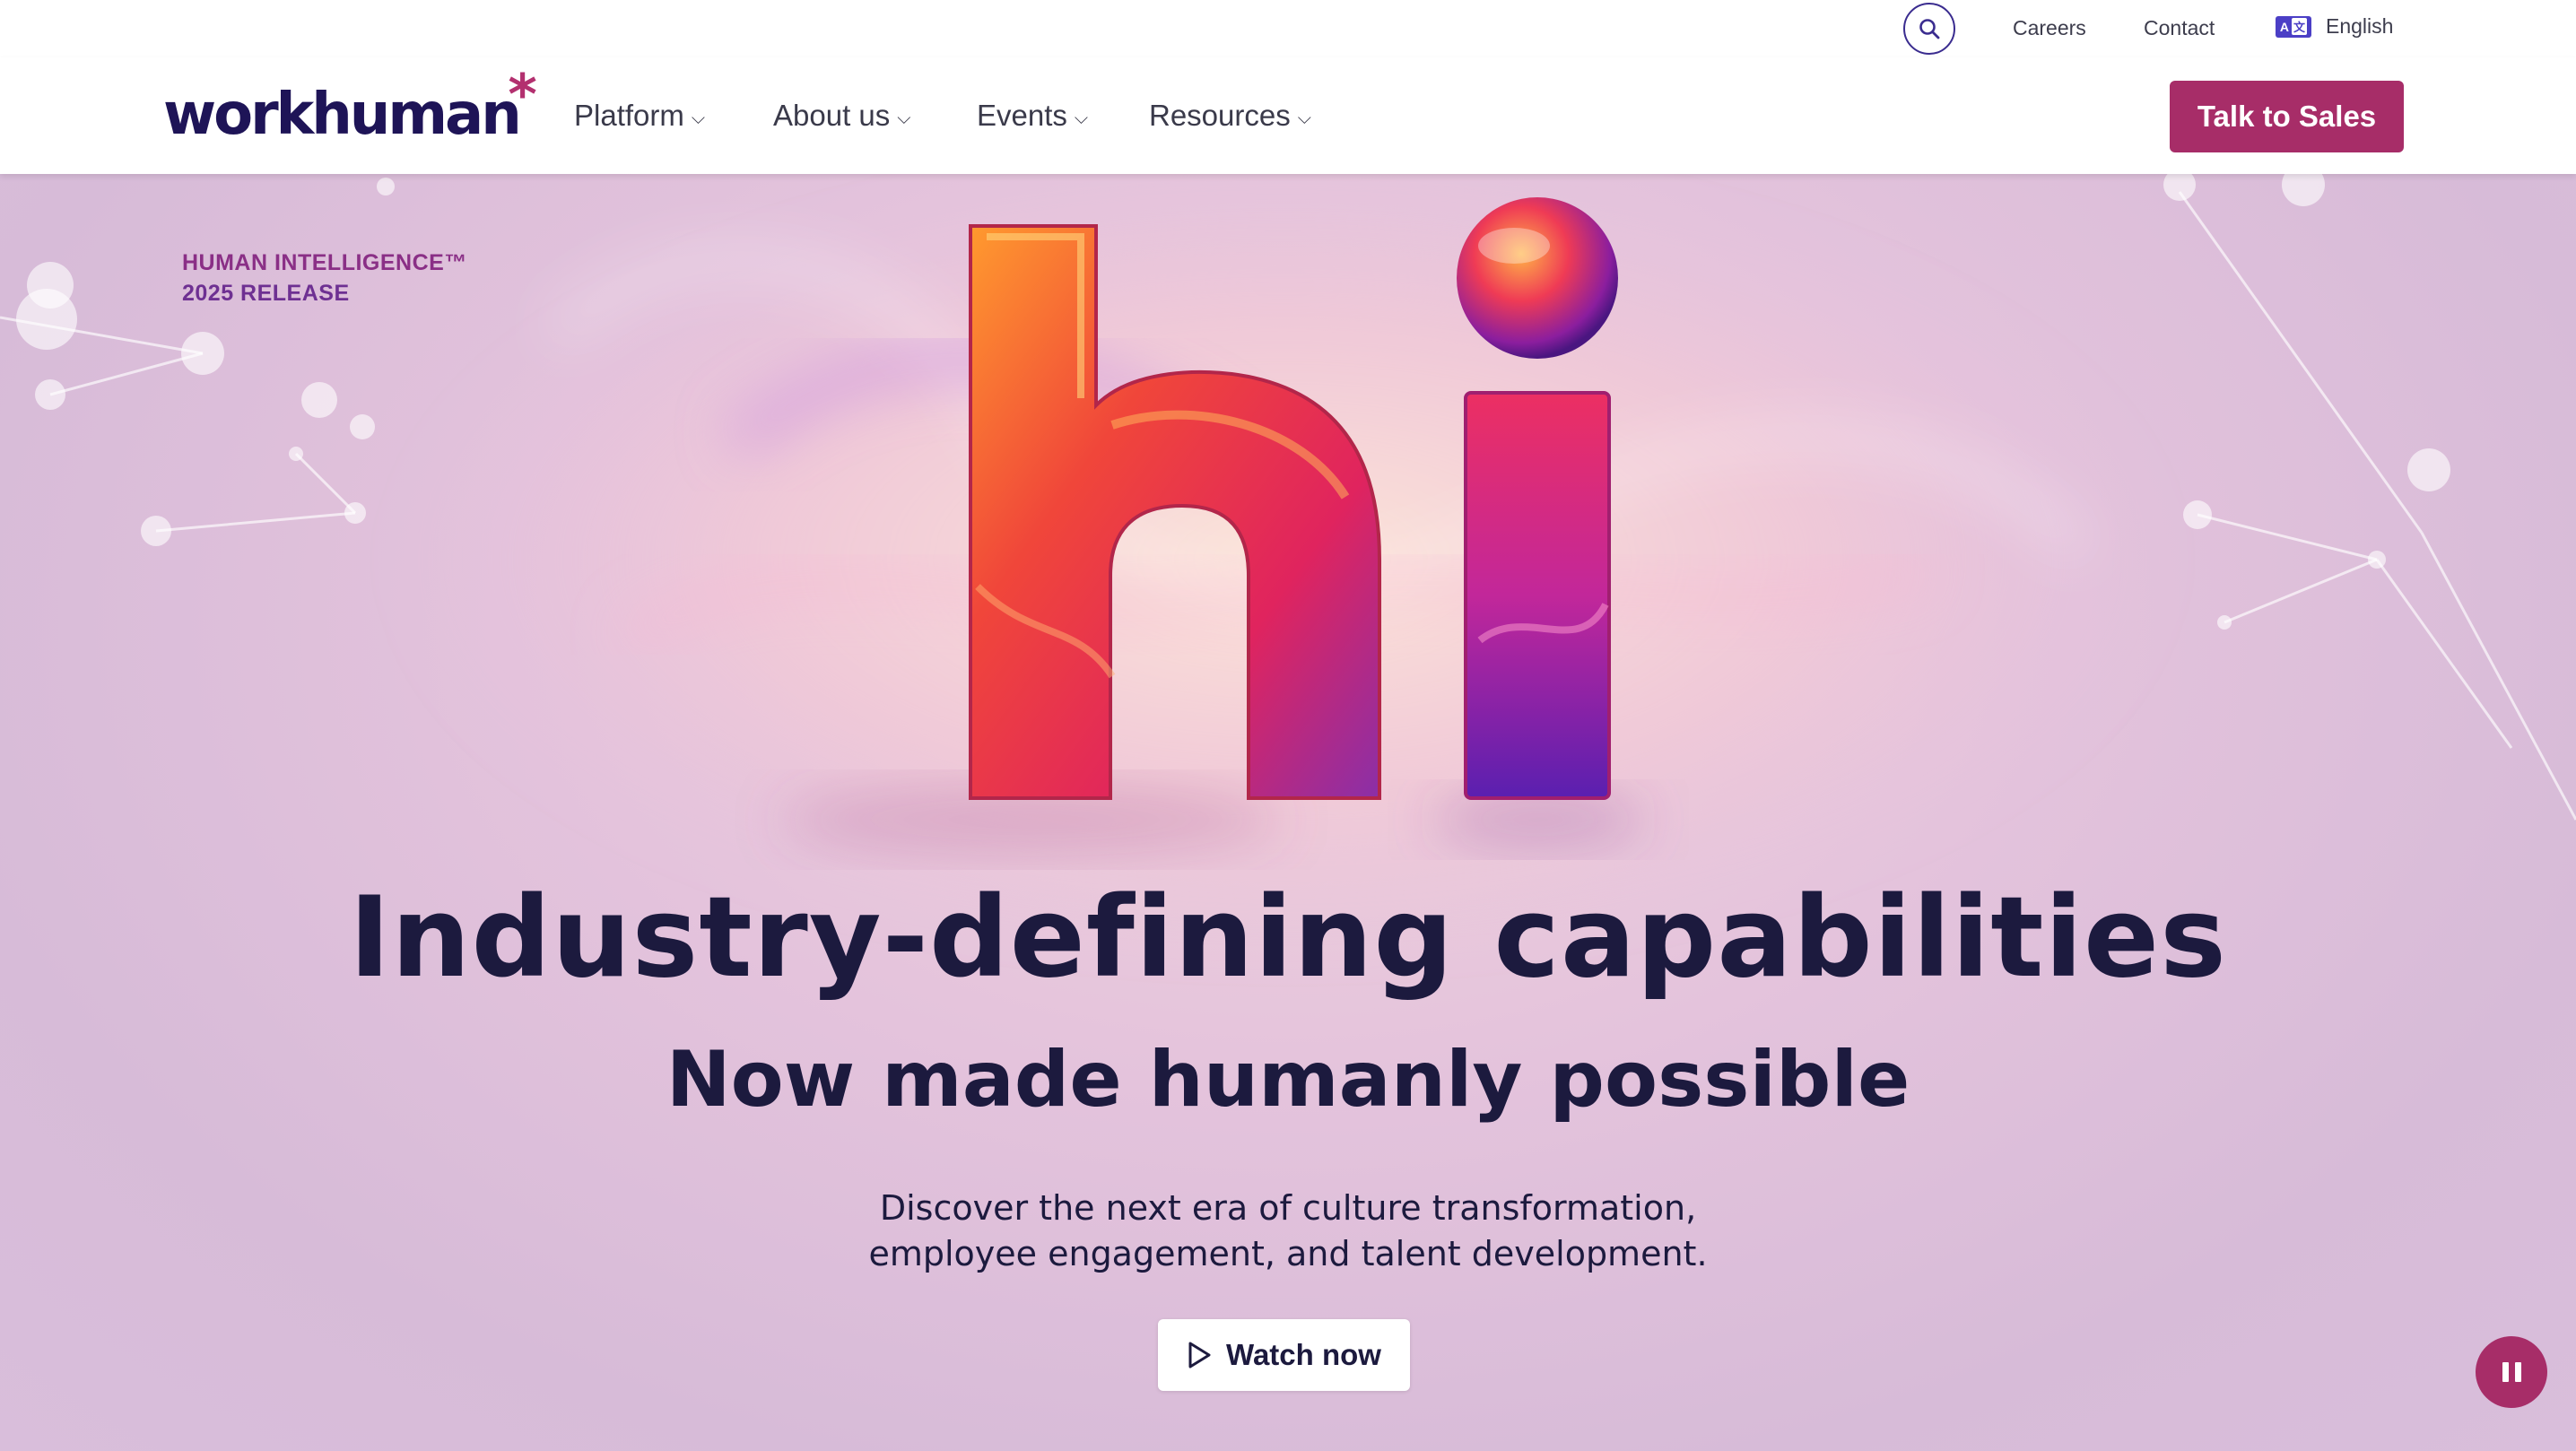 The image size is (2576, 1451). I want to click on workhuman-logo: workhuman *, so click(350, 106).